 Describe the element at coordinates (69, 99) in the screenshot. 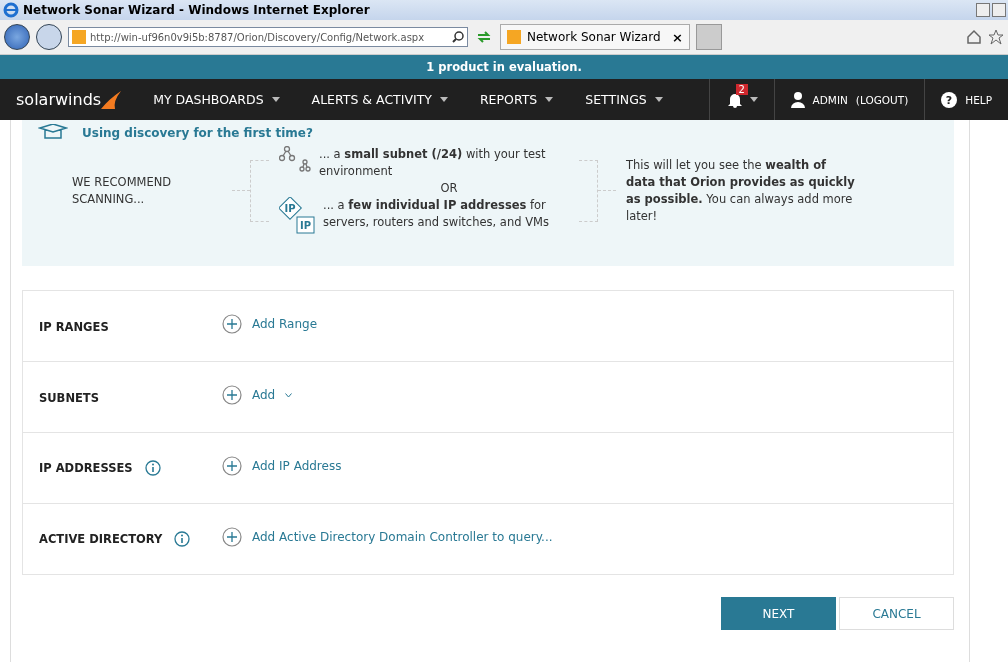

I see `logo: solarwinds` at that location.